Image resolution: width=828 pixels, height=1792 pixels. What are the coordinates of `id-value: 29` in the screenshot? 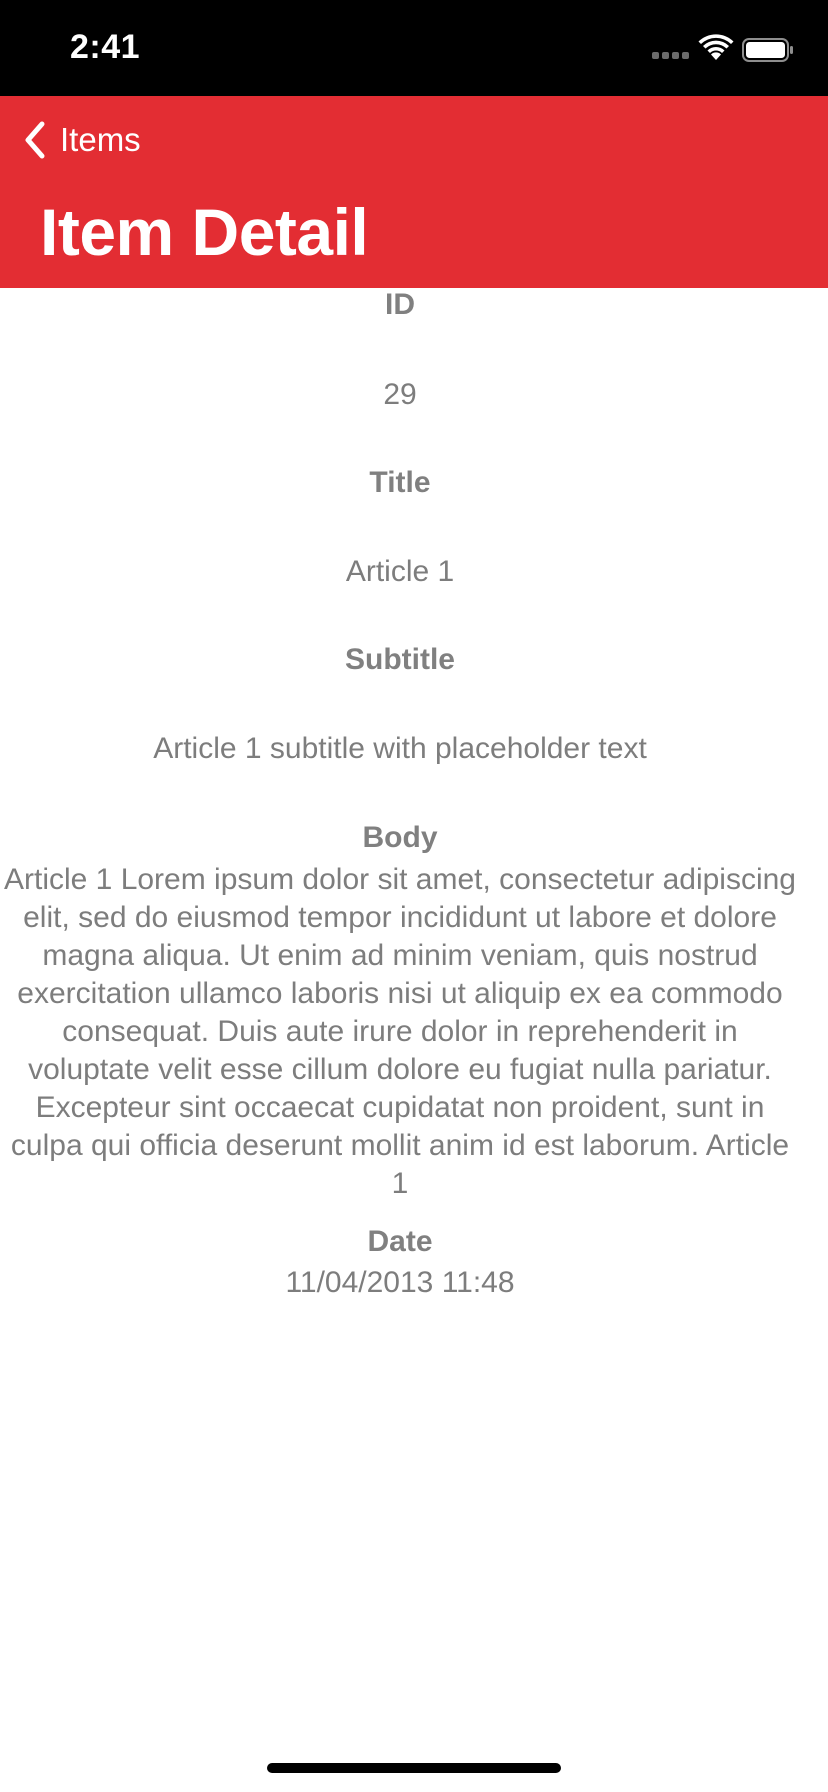 It's located at (400, 394).